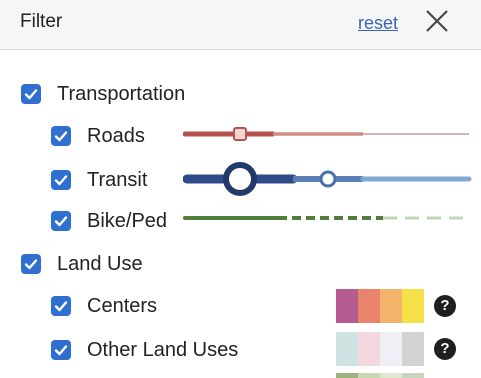  Describe the element at coordinates (240, 134) in the screenshot. I see `roads-slider-handle` at that location.